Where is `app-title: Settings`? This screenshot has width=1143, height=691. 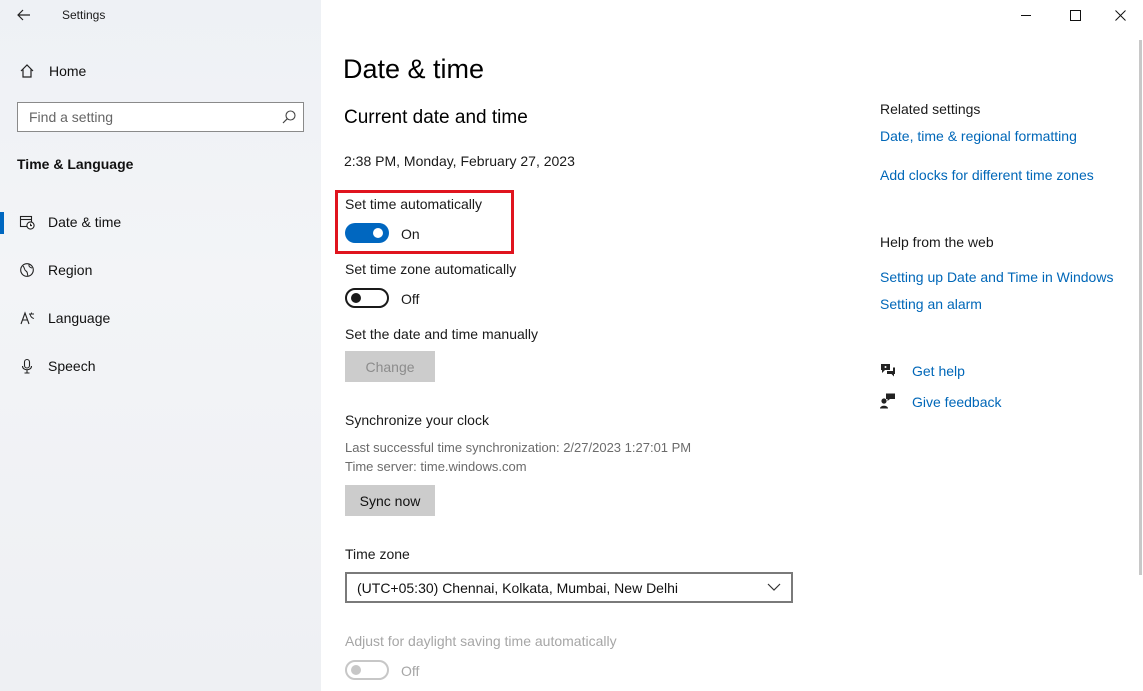
app-title: Settings is located at coordinates (84, 15).